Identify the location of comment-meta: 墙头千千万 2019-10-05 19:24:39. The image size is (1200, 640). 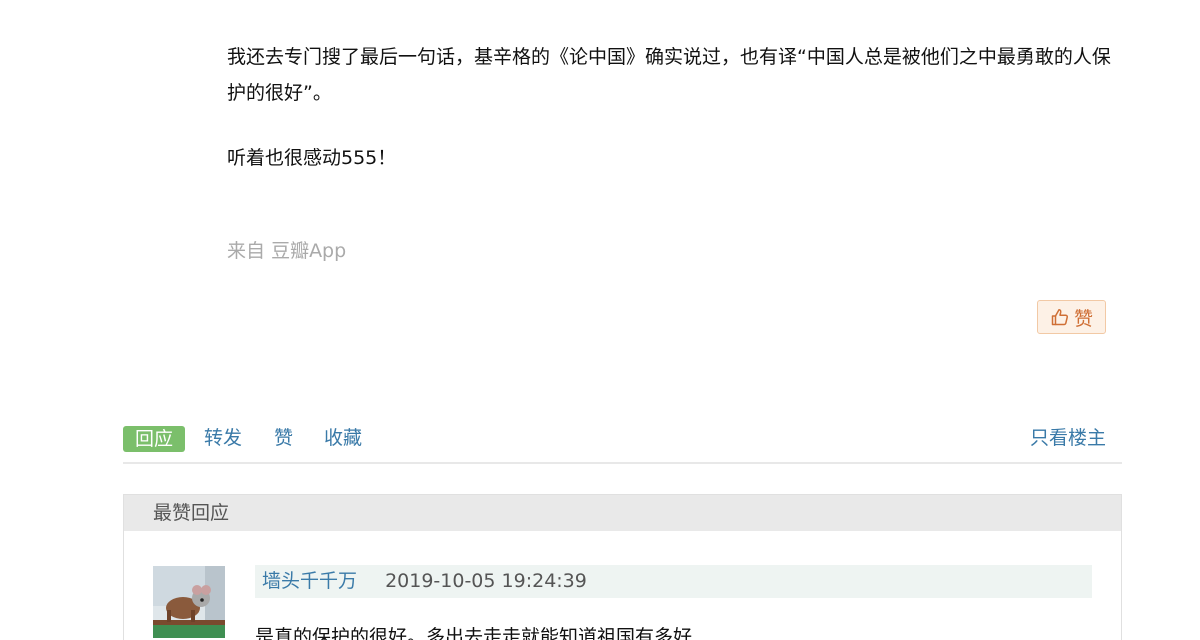
(673, 581).